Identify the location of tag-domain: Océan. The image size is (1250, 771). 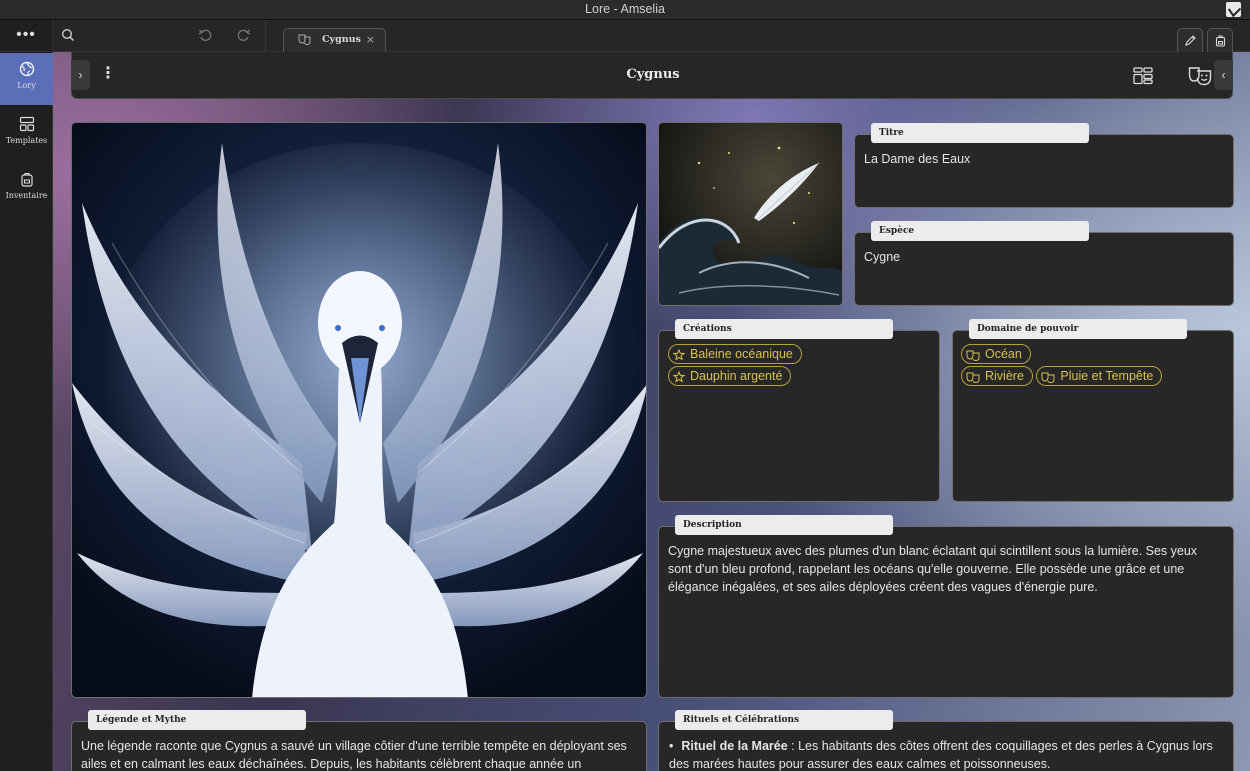
(996, 354).